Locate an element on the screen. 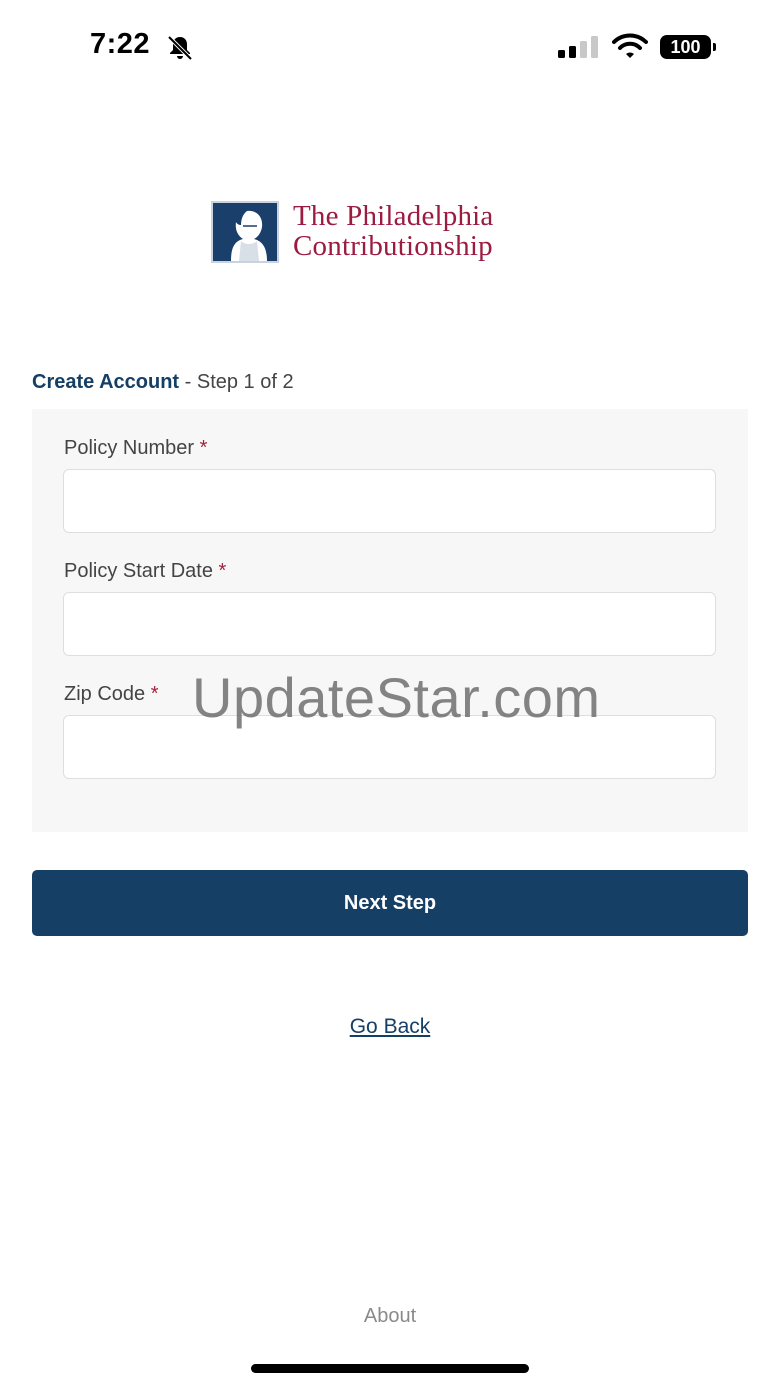  policy-number-label: Policy Number * is located at coordinates (135, 448).